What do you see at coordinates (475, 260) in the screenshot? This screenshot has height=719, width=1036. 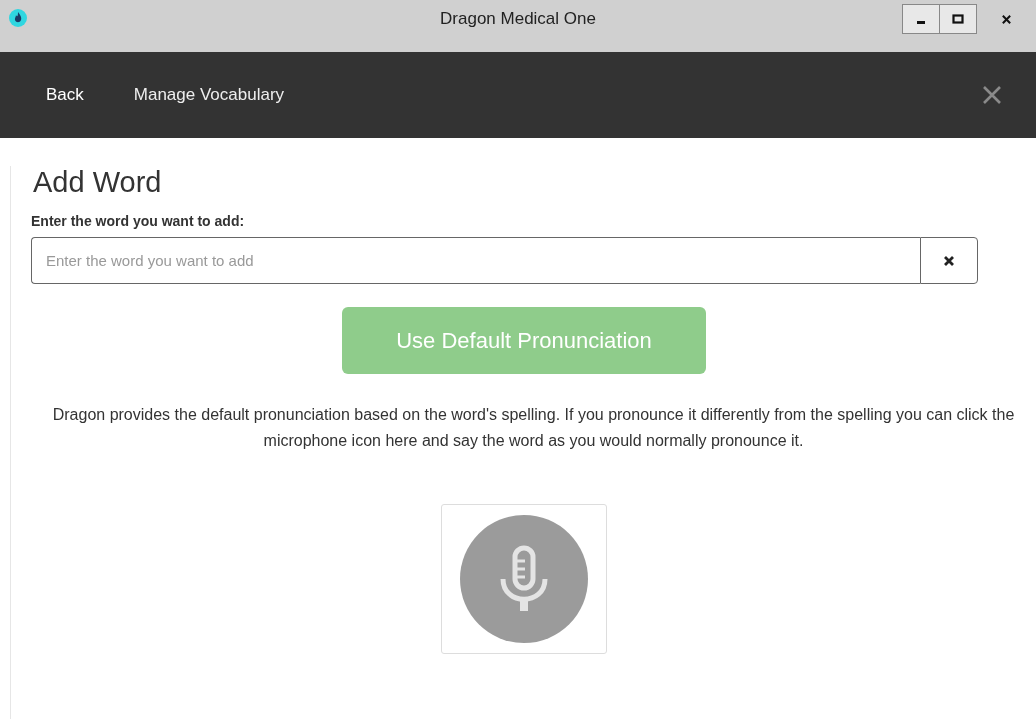 I see `word-input-field: Enter the word you want to add` at bounding box center [475, 260].